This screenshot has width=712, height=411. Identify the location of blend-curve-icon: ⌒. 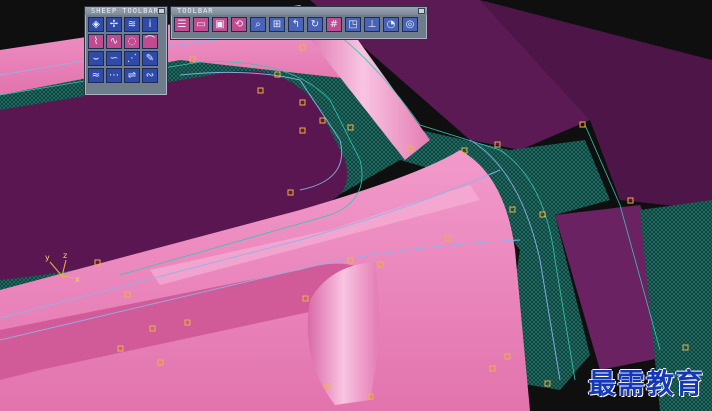
(150, 41).